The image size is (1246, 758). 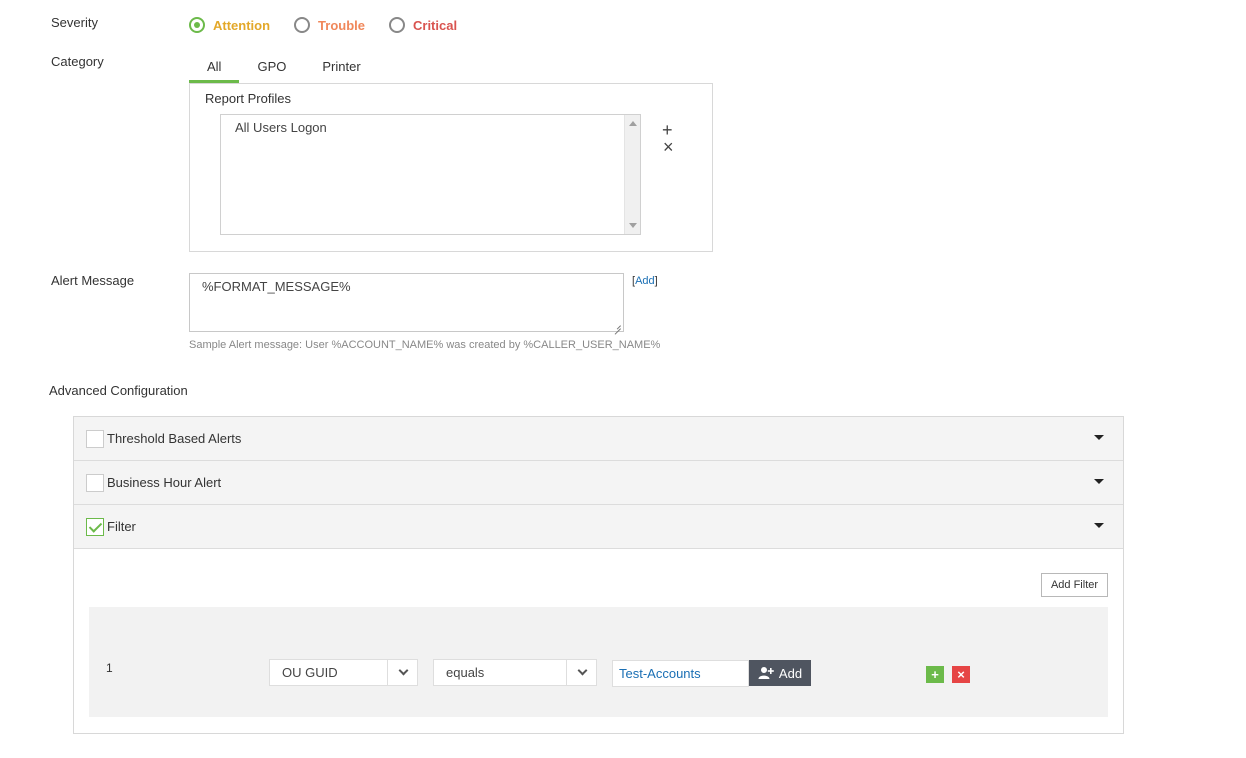 I want to click on filter-value-text: Test-Accounts, so click(x=660, y=673).